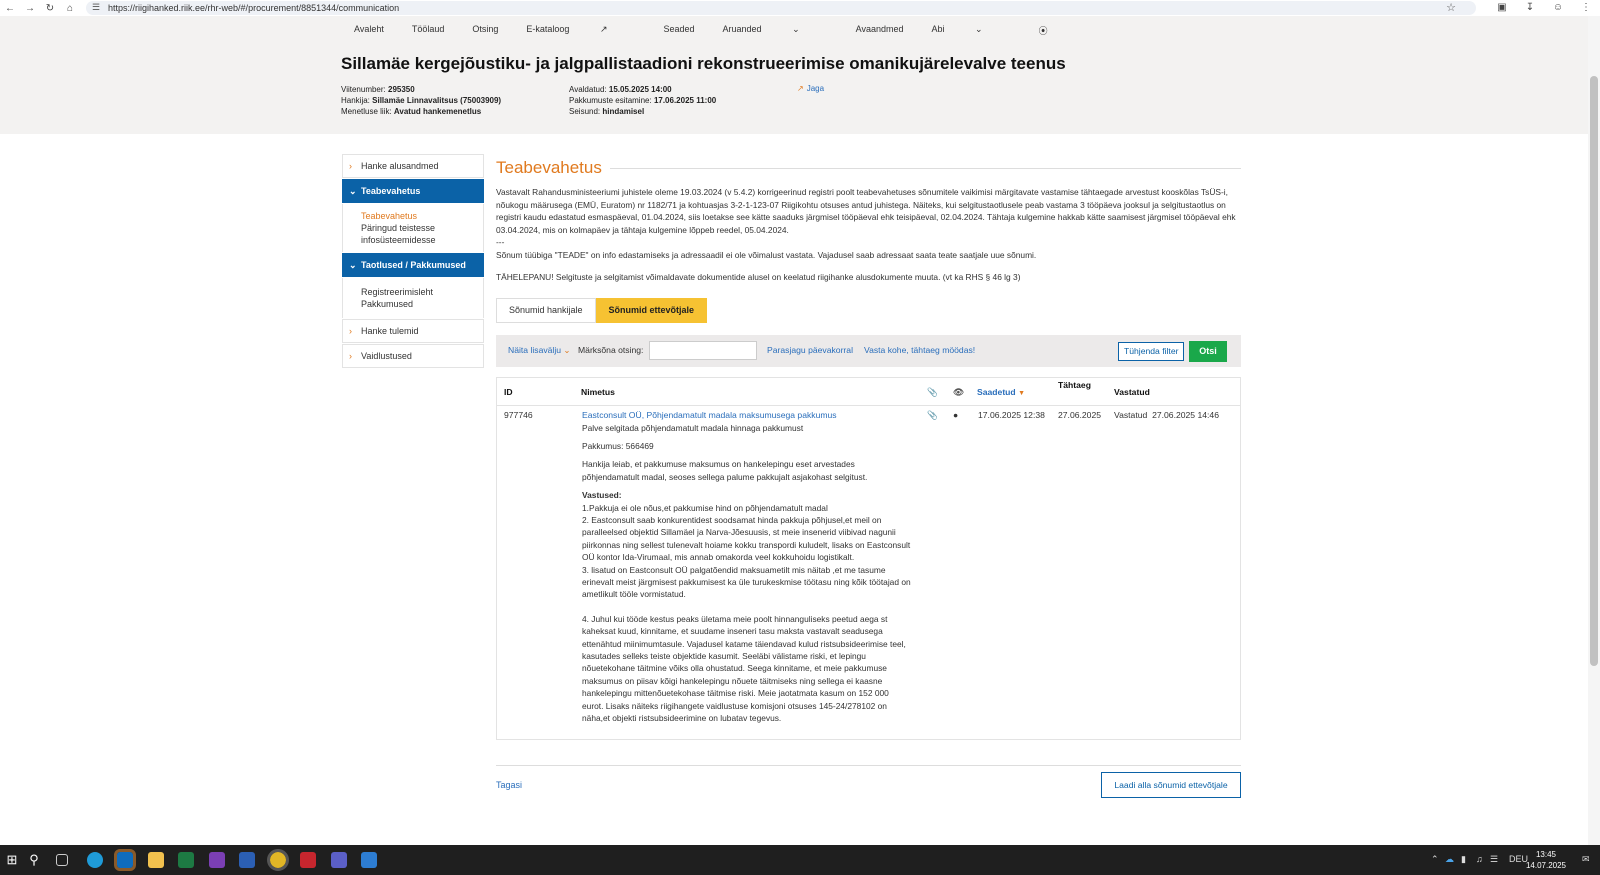  I want to click on nav-settings: Seaded, so click(679, 30).